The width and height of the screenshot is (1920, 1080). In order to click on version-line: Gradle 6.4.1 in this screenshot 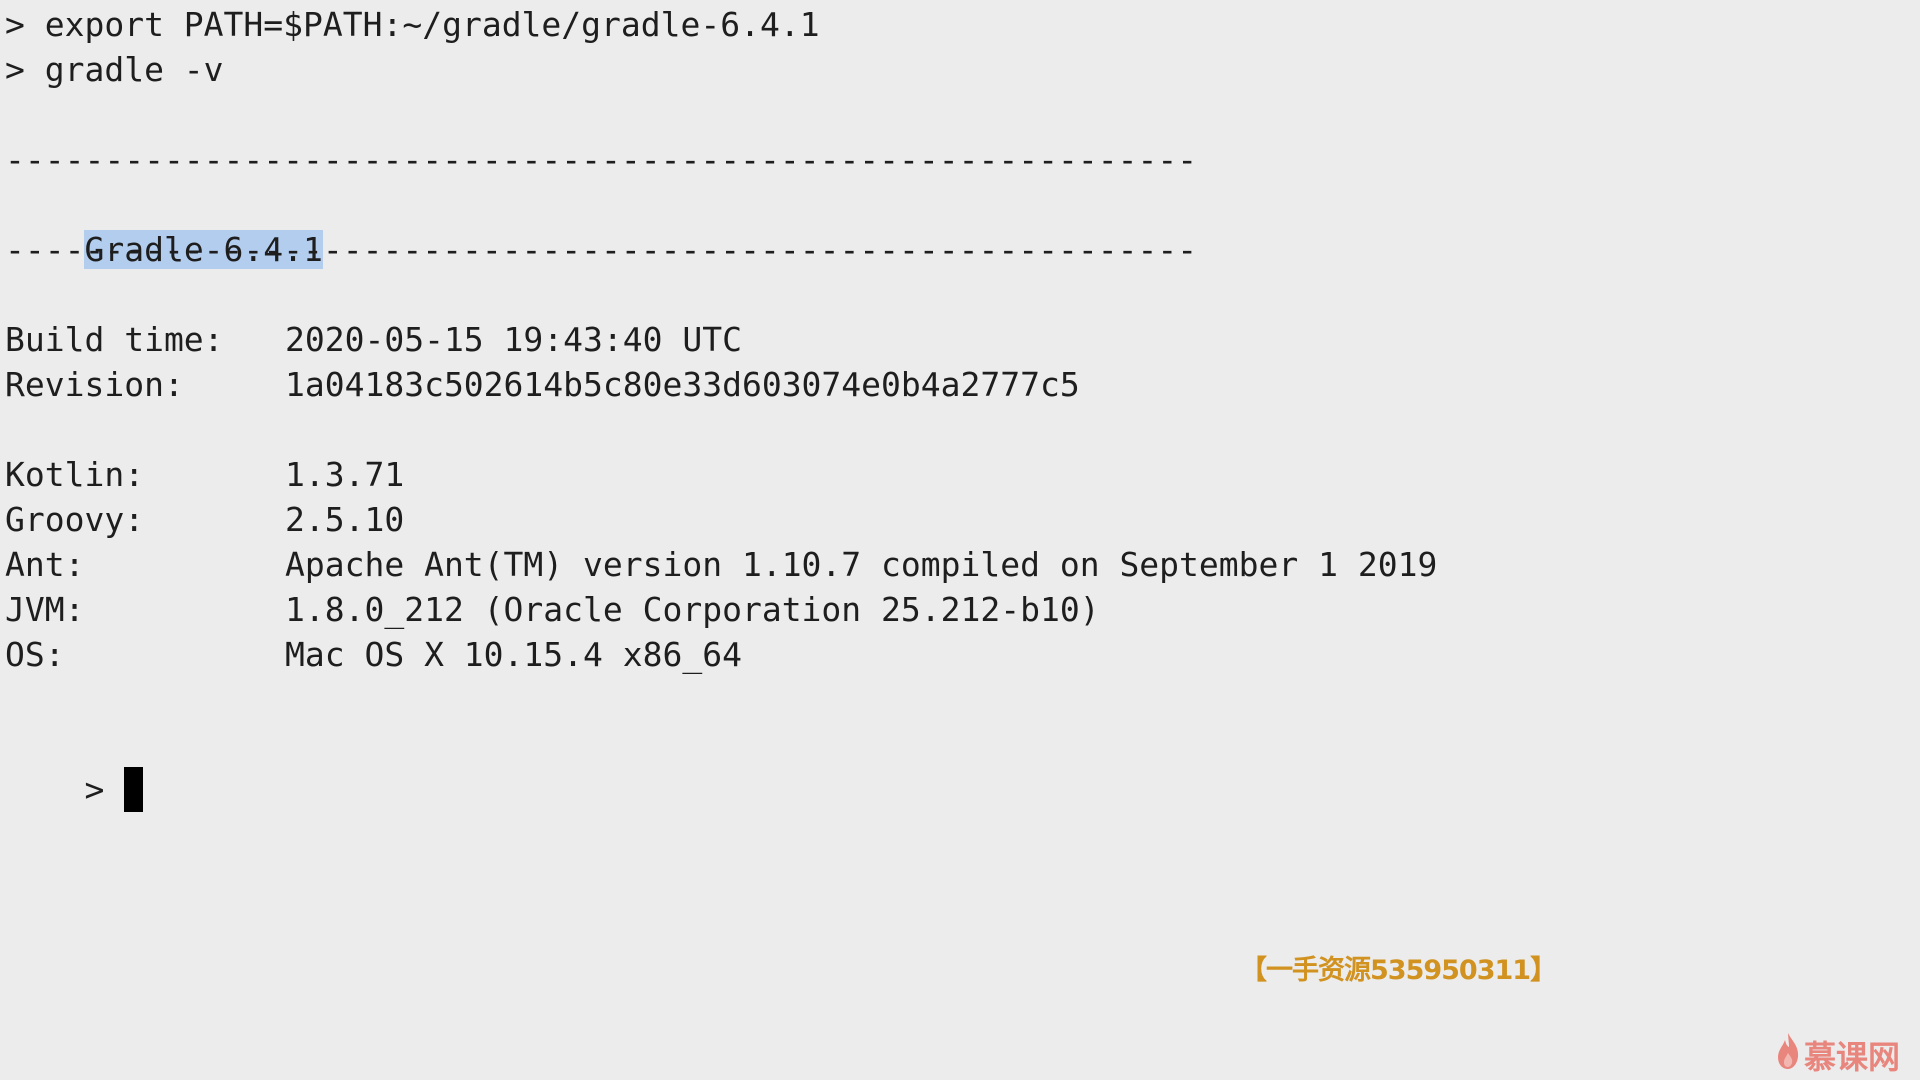, I will do `click(164, 225)`.